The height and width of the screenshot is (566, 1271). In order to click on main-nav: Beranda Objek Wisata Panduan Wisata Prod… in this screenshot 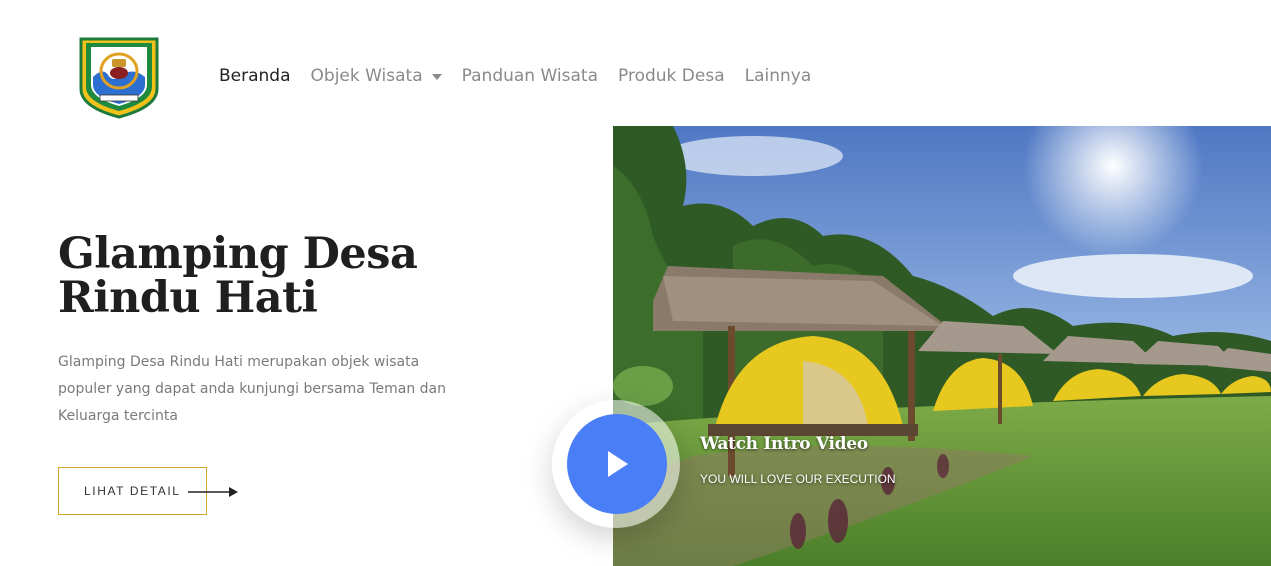, I will do `click(525, 76)`.